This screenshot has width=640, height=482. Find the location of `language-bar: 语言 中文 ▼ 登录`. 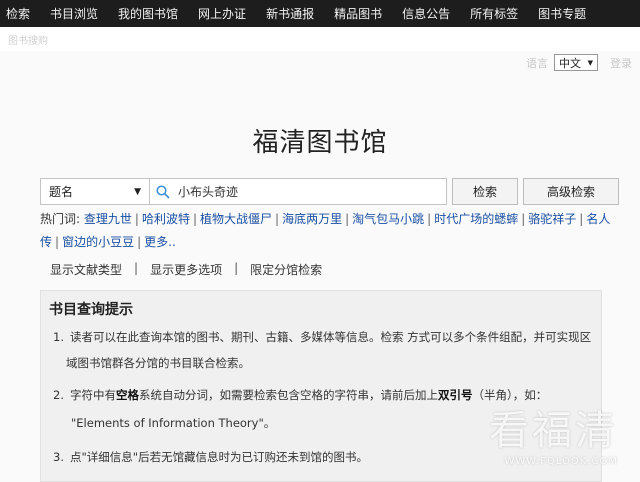

language-bar: 语言 中文 ▼ 登录 is located at coordinates (579, 62).